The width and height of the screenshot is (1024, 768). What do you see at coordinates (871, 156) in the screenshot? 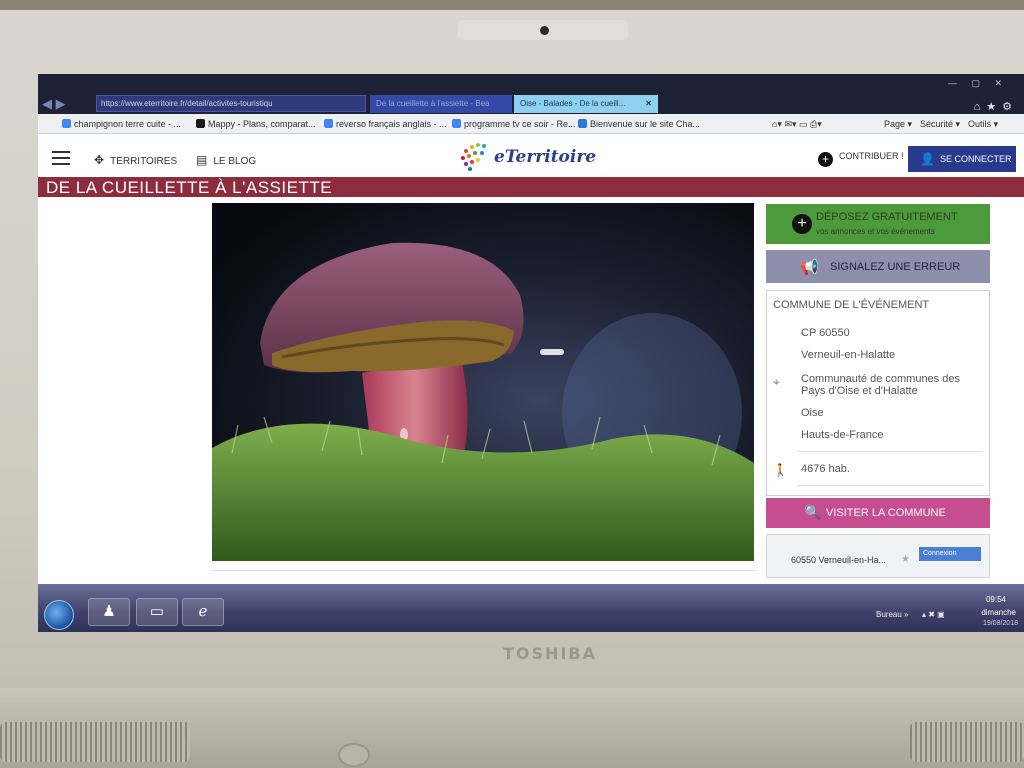
I see `contribute-label: CONTRIBUER !` at bounding box center [871, 156].